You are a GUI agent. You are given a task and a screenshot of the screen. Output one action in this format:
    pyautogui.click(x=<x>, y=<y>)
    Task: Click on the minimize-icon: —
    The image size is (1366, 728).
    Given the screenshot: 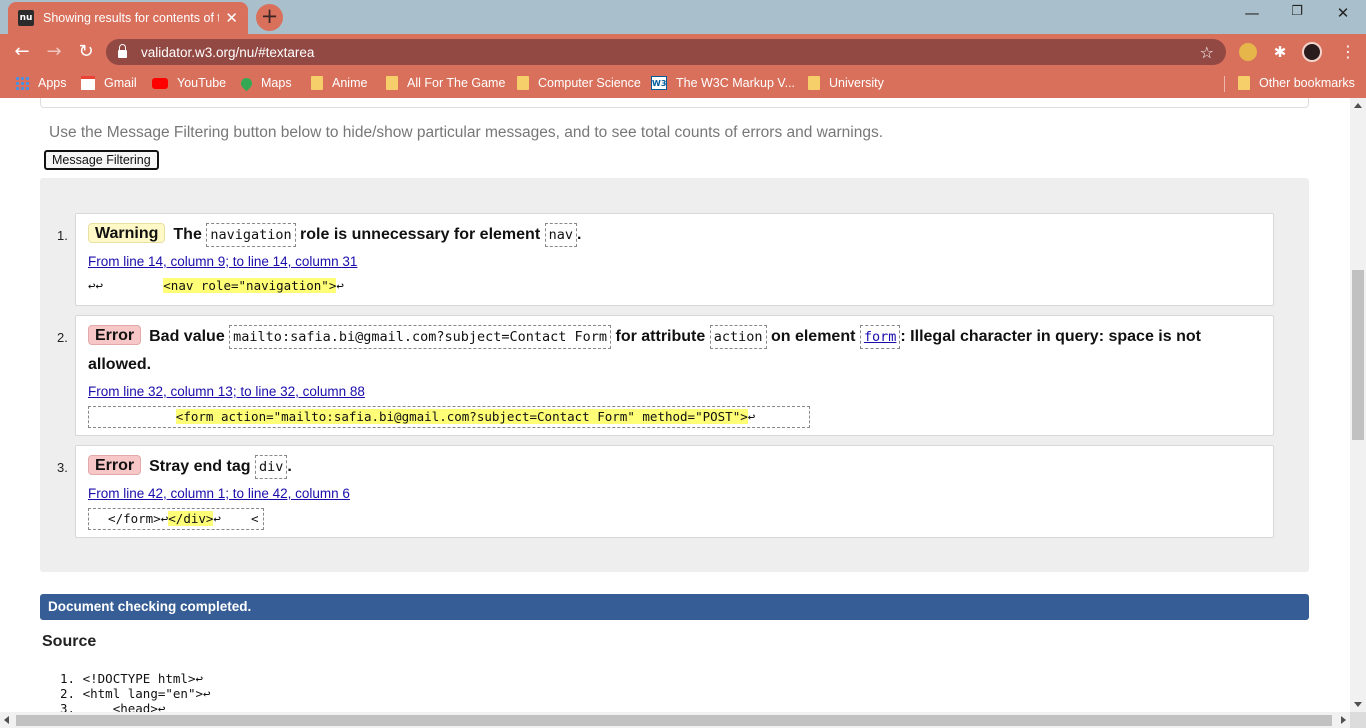 What is the action you would take?
    pyautogui.click(x=1252, y=15)
    